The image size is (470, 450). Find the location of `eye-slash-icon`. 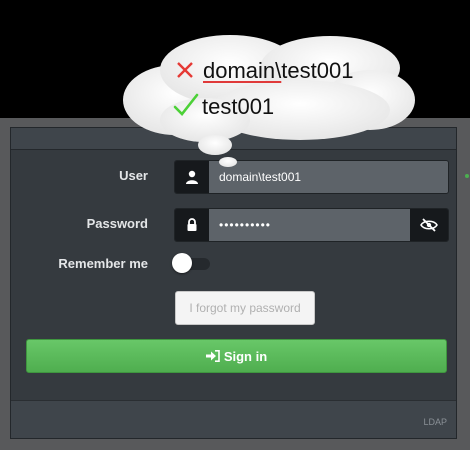

eye-slash-icon is located at coordinates (429, 225).